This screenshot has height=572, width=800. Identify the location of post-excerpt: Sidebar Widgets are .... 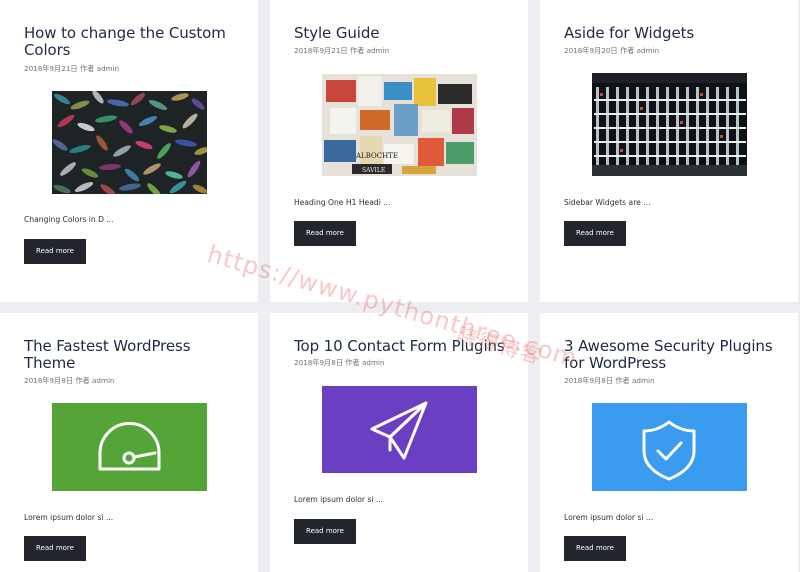
(607, 202).